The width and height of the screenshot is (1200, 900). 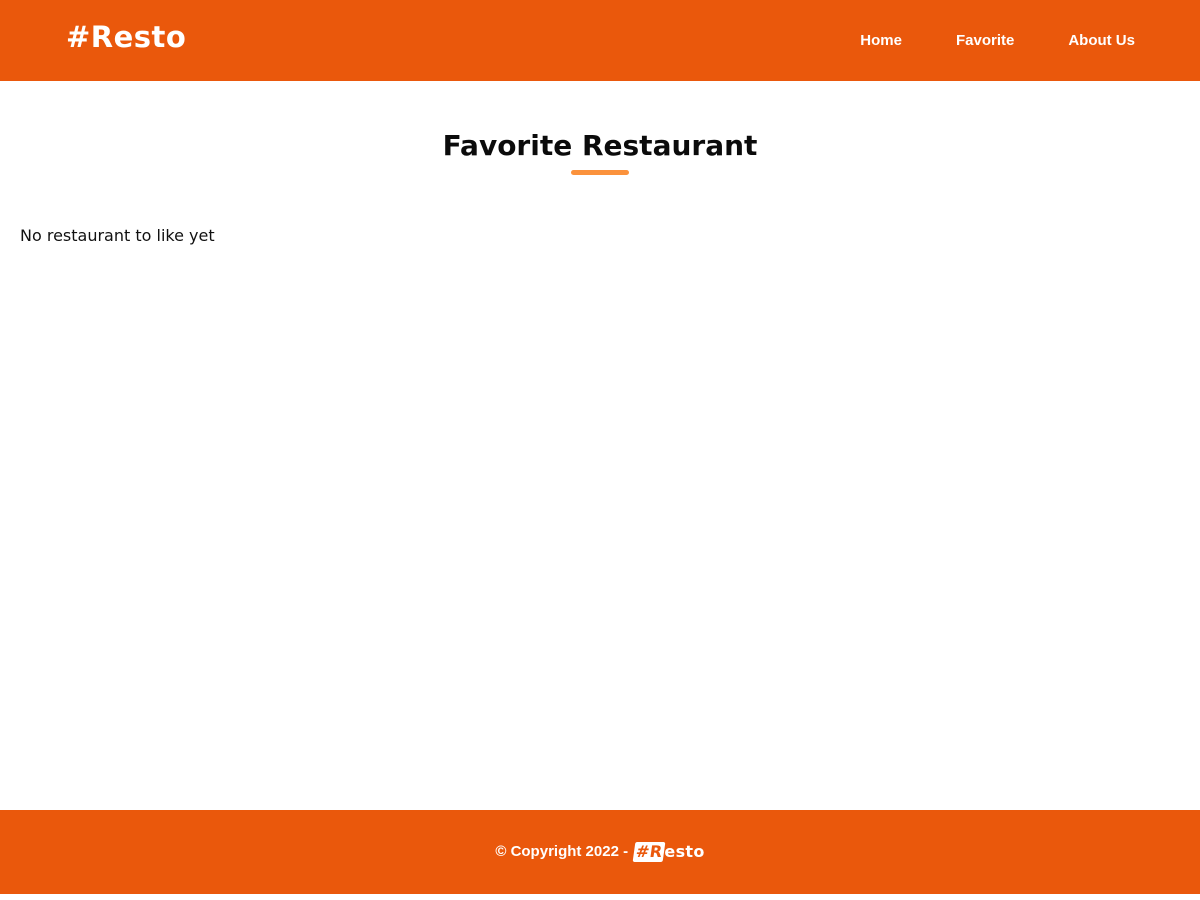 I want to click on main-nav: Home Favorite About Us, so click(x=997, y=41).